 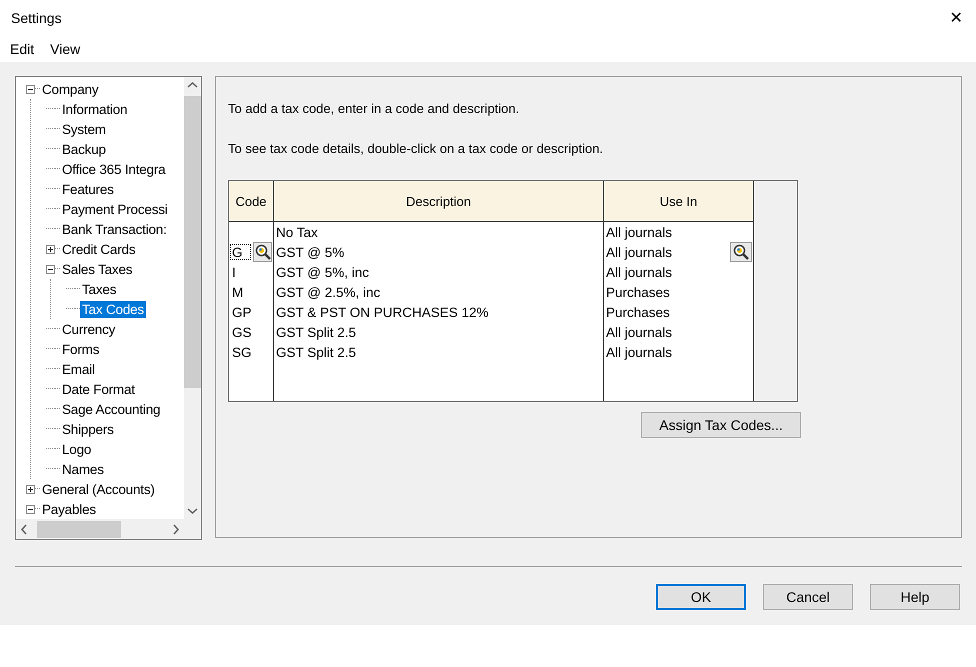 What do you see at coordinates (328, 292) in the screenshot?
I see `table-cell: GST @ 2.5%, inc` at bounding box center [328, 292].